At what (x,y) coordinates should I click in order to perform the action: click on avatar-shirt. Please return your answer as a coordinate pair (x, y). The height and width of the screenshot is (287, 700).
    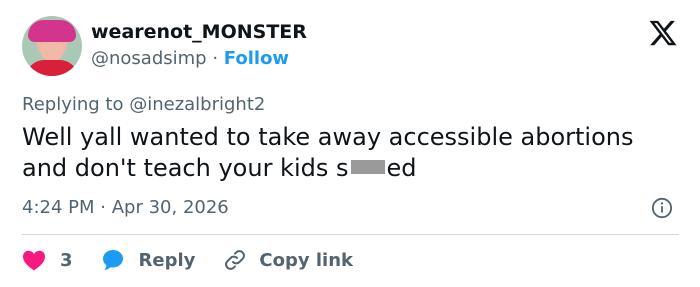
    Looking at the image, I should click on (52, 68).